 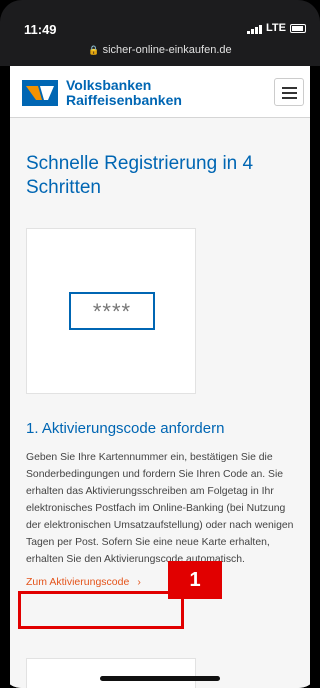 I want to click on address-bar: 🔒 sicher-online-einkaufen.de, so click(x=160, y=50).